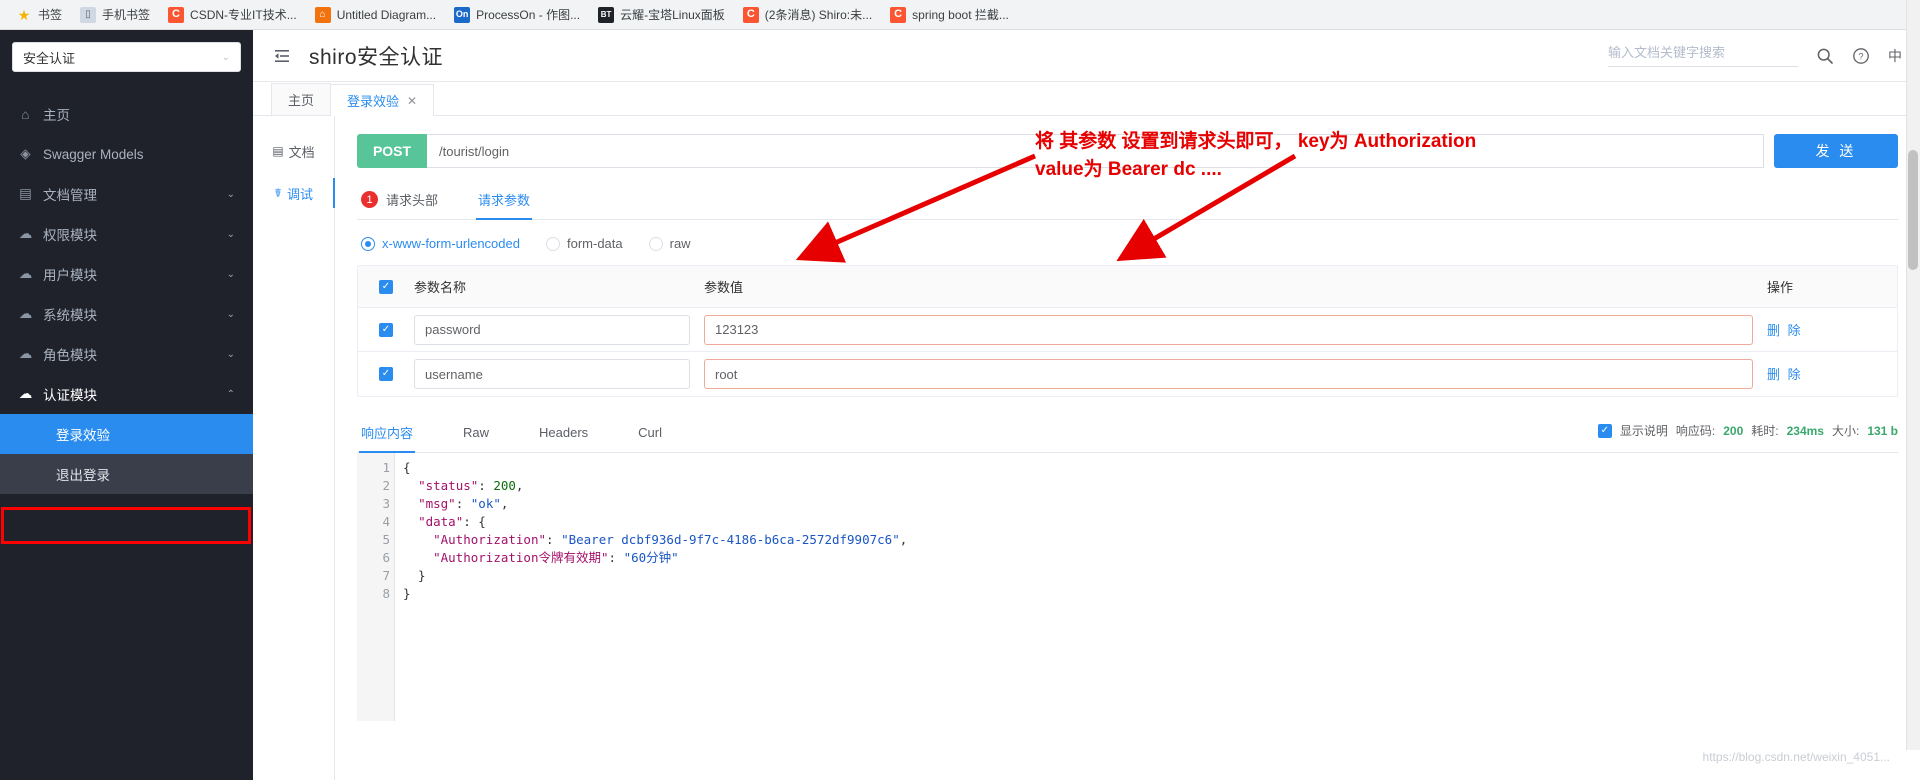 The height and width of the screenshot is (780, 1920). I want to click on highlight-box-login-check, so click(126, 525).